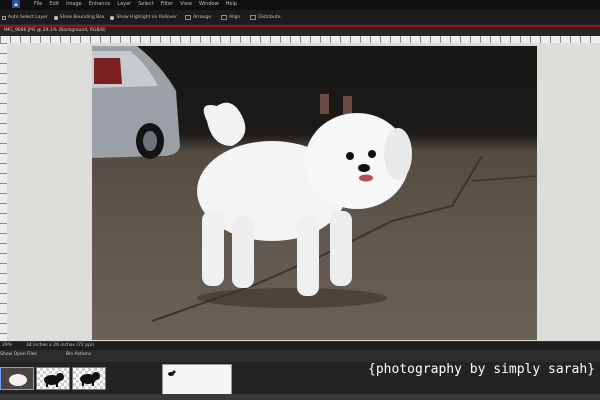 This screenshot has width=600, height=400. I want to click on show-bounding-box-option: Show Bounding Box, so click(79, 17).